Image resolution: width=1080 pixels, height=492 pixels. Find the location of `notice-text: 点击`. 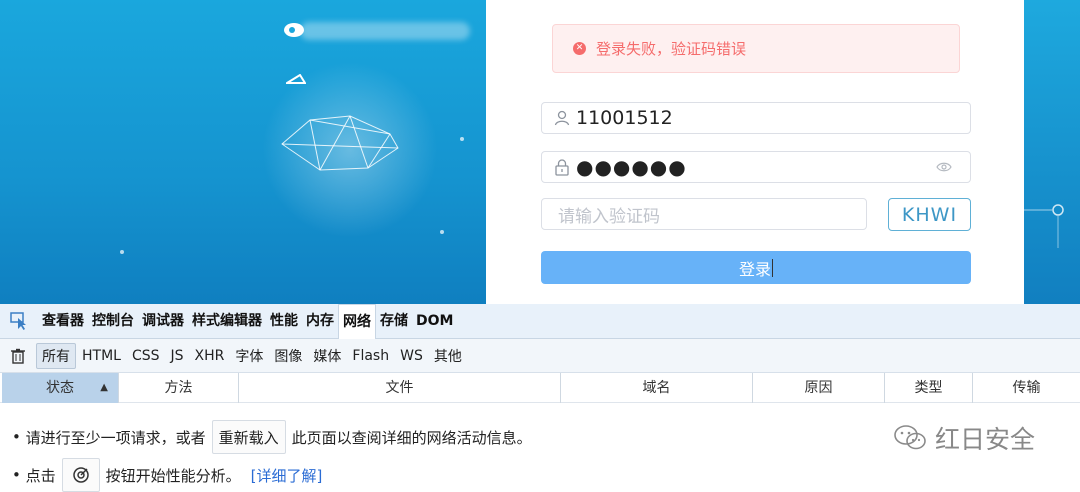

notice-text: 点击 is located at coordinates (40, 475).